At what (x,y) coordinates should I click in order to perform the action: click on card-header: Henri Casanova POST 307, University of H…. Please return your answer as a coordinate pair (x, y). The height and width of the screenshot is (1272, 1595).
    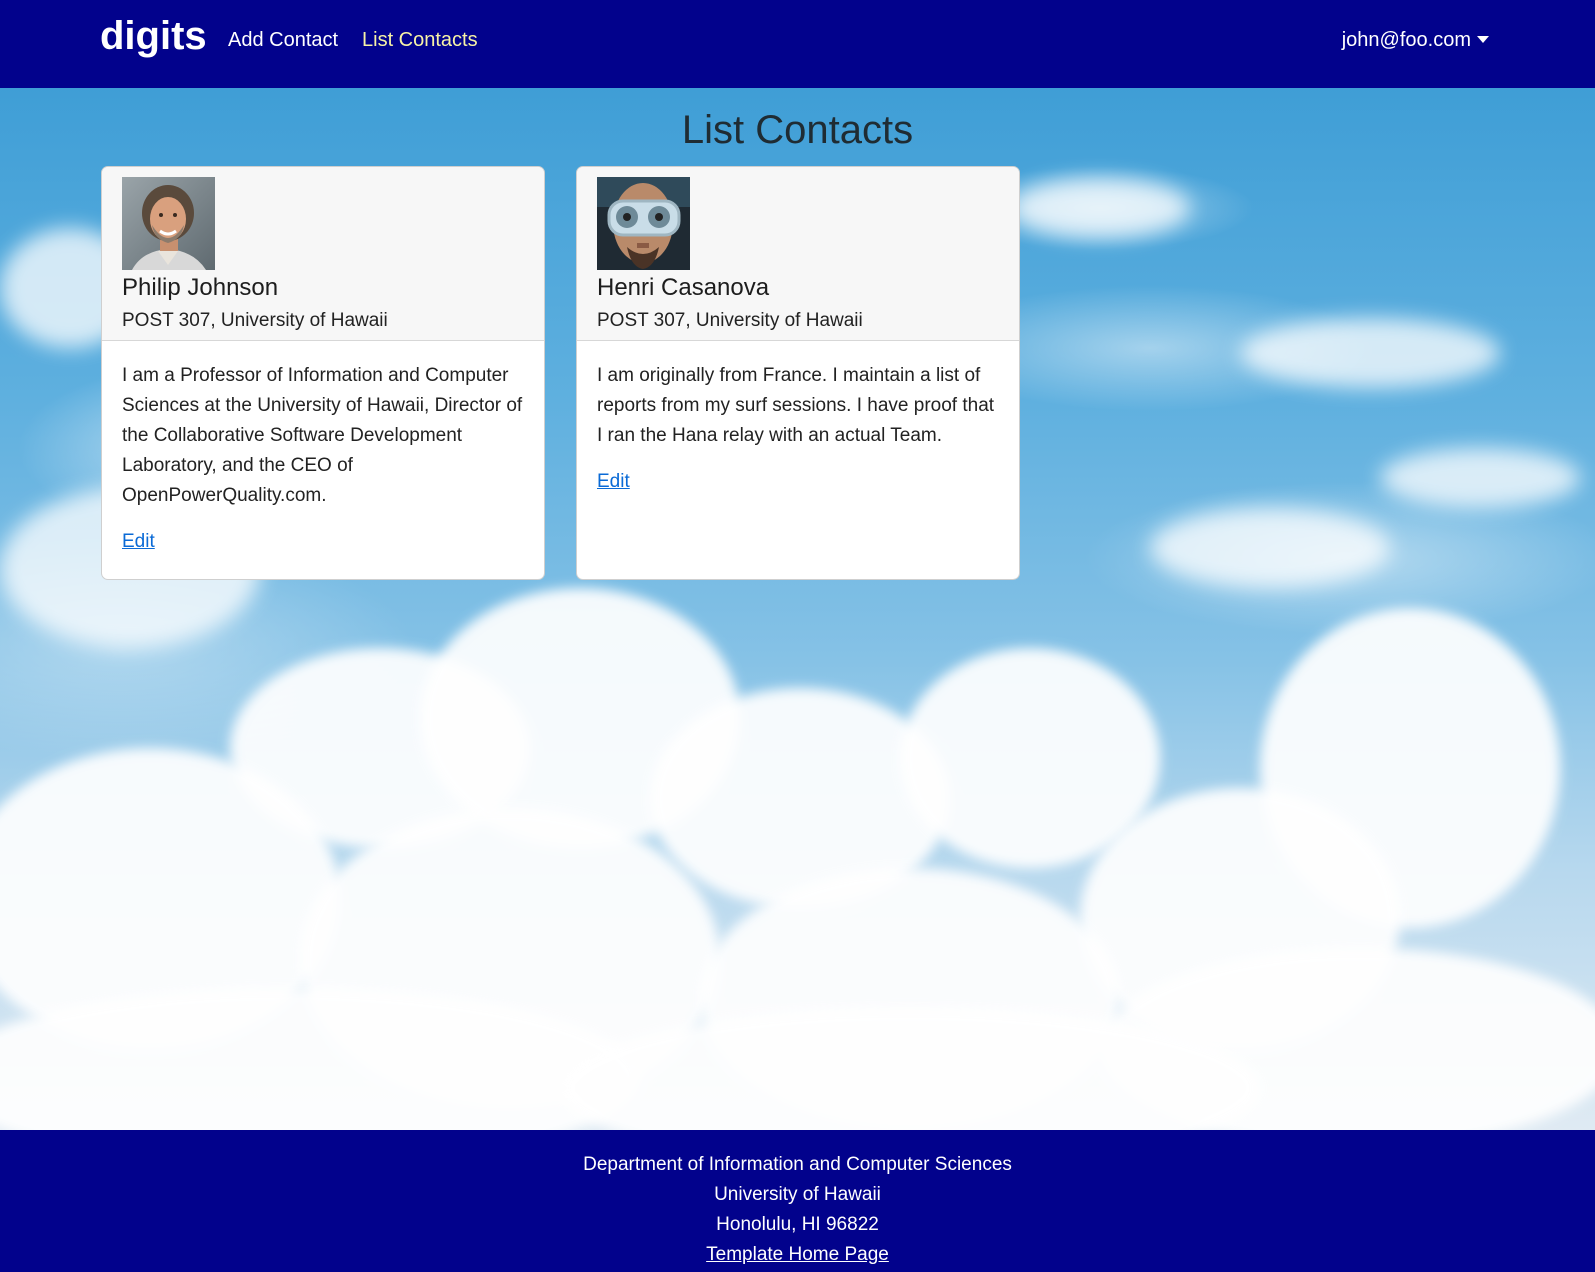
    Looking at the image, I should click on (798, 254).